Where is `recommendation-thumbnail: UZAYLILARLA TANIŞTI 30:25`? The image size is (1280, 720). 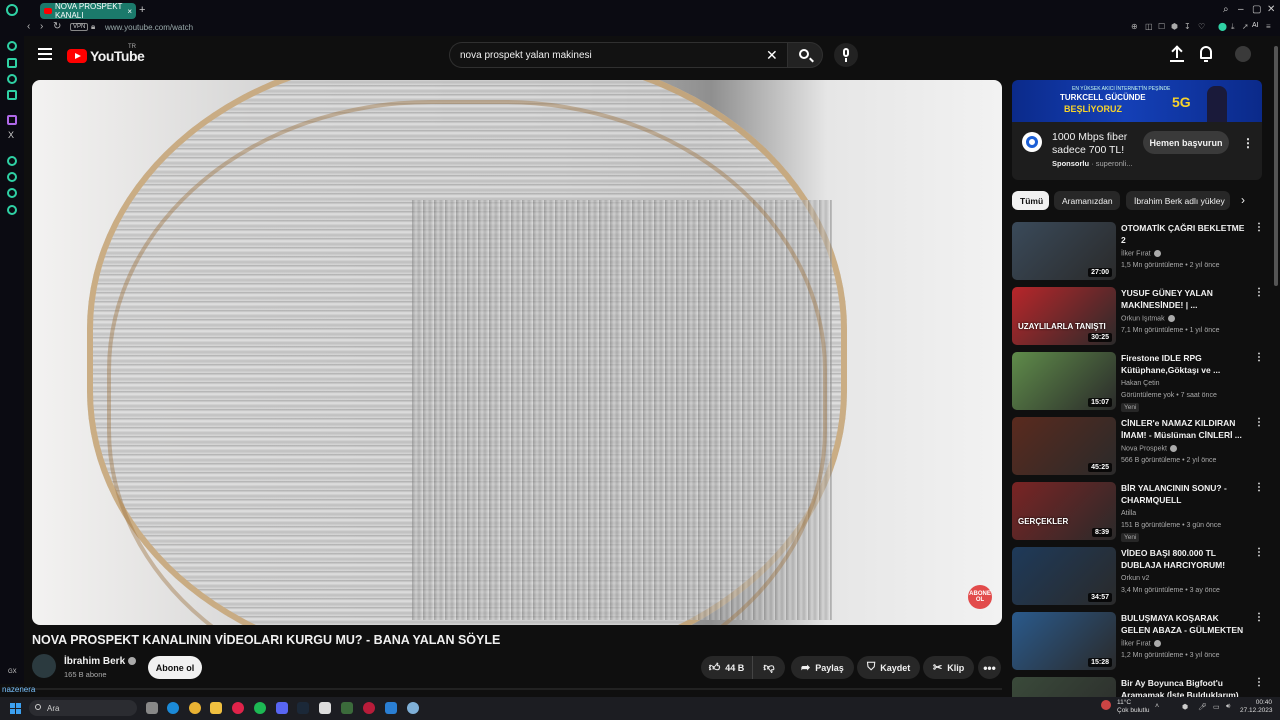 recommendation-thumbnail: UZAYLILARLA TANIŞTI 30:25 is located at coordinates (1064, 316).